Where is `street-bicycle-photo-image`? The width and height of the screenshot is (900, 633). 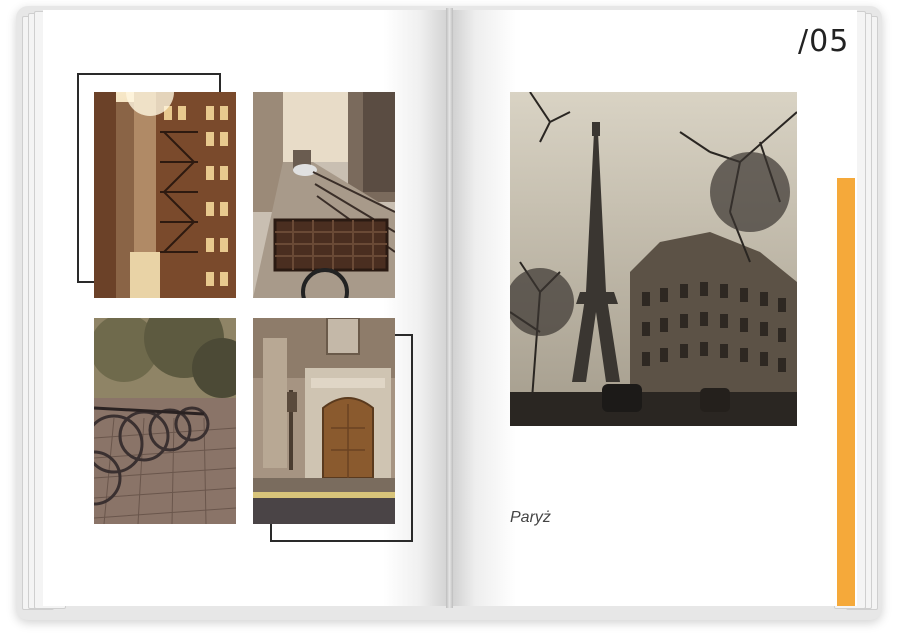 street-bicycle-photo-image is located at coordinates (324, 195).